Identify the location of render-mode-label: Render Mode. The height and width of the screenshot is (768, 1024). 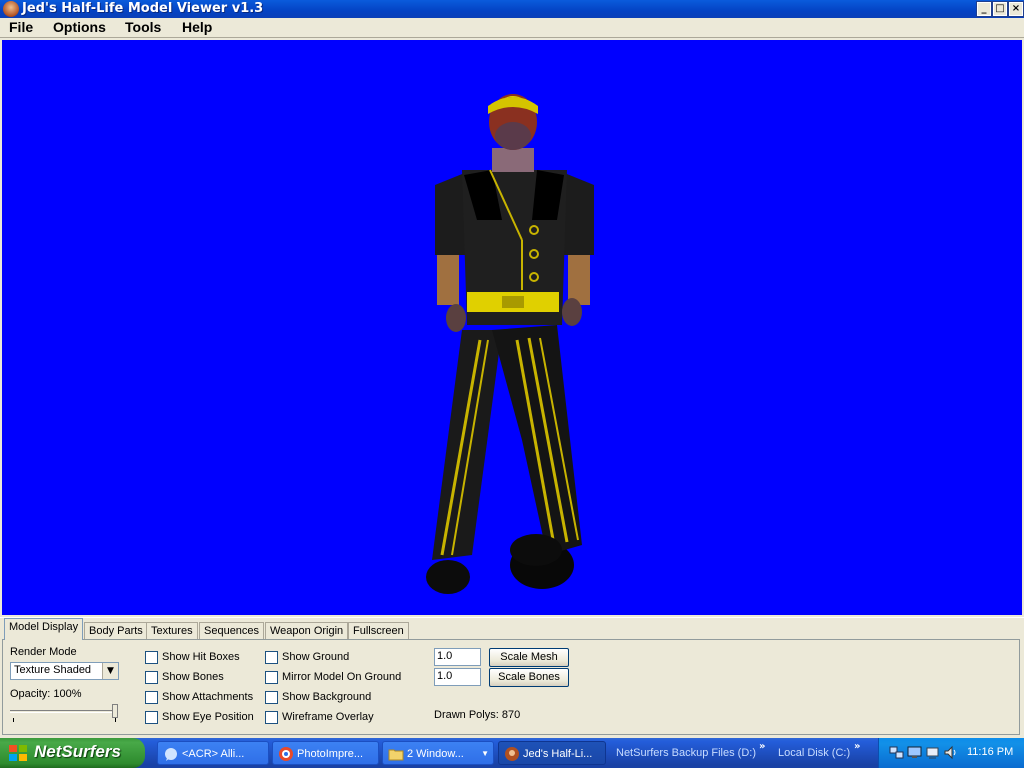
(43, 652).